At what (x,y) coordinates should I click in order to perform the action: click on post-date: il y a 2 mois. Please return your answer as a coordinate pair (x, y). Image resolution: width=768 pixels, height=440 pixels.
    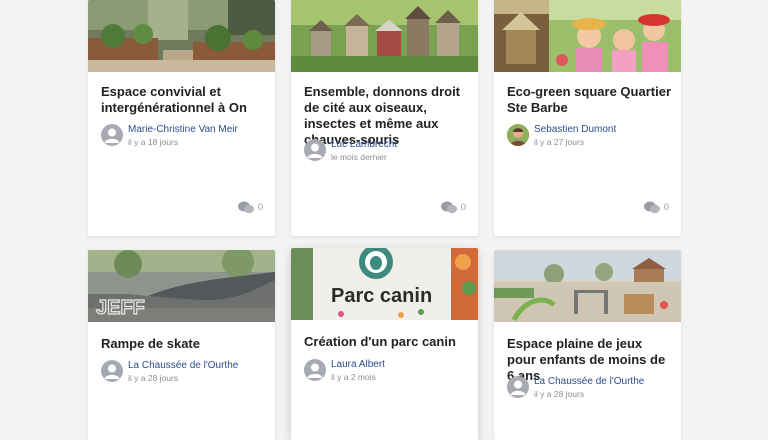
    Looking at the image, I should click on (353, 377).